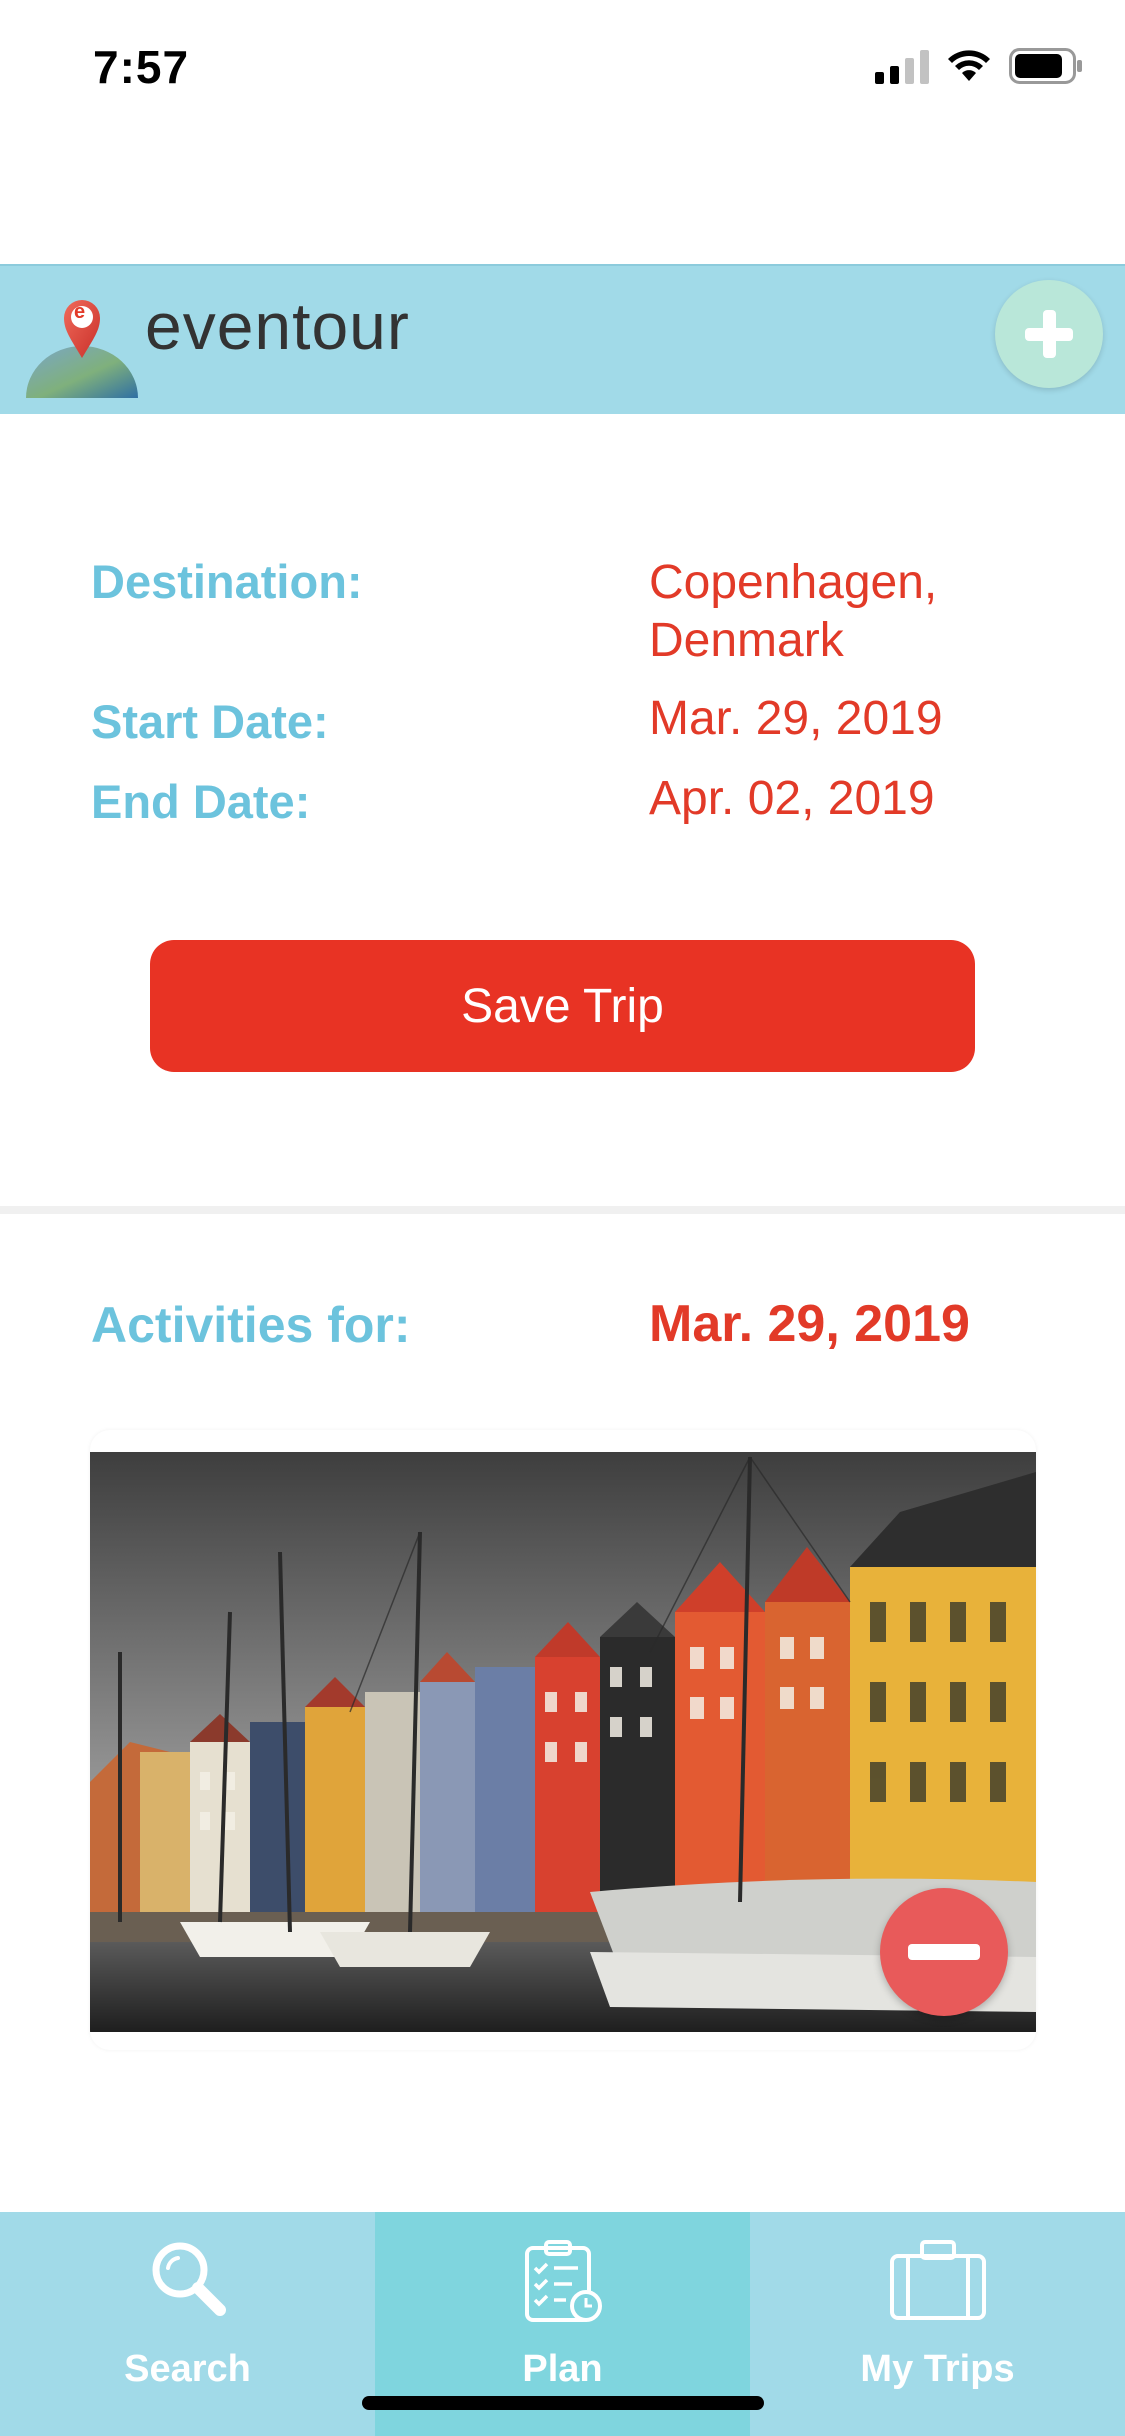  What do you see at coordinates (746, 640) in the screenshot?
I see `destination-line-2: Denmark` at bounding box center [746, 640].